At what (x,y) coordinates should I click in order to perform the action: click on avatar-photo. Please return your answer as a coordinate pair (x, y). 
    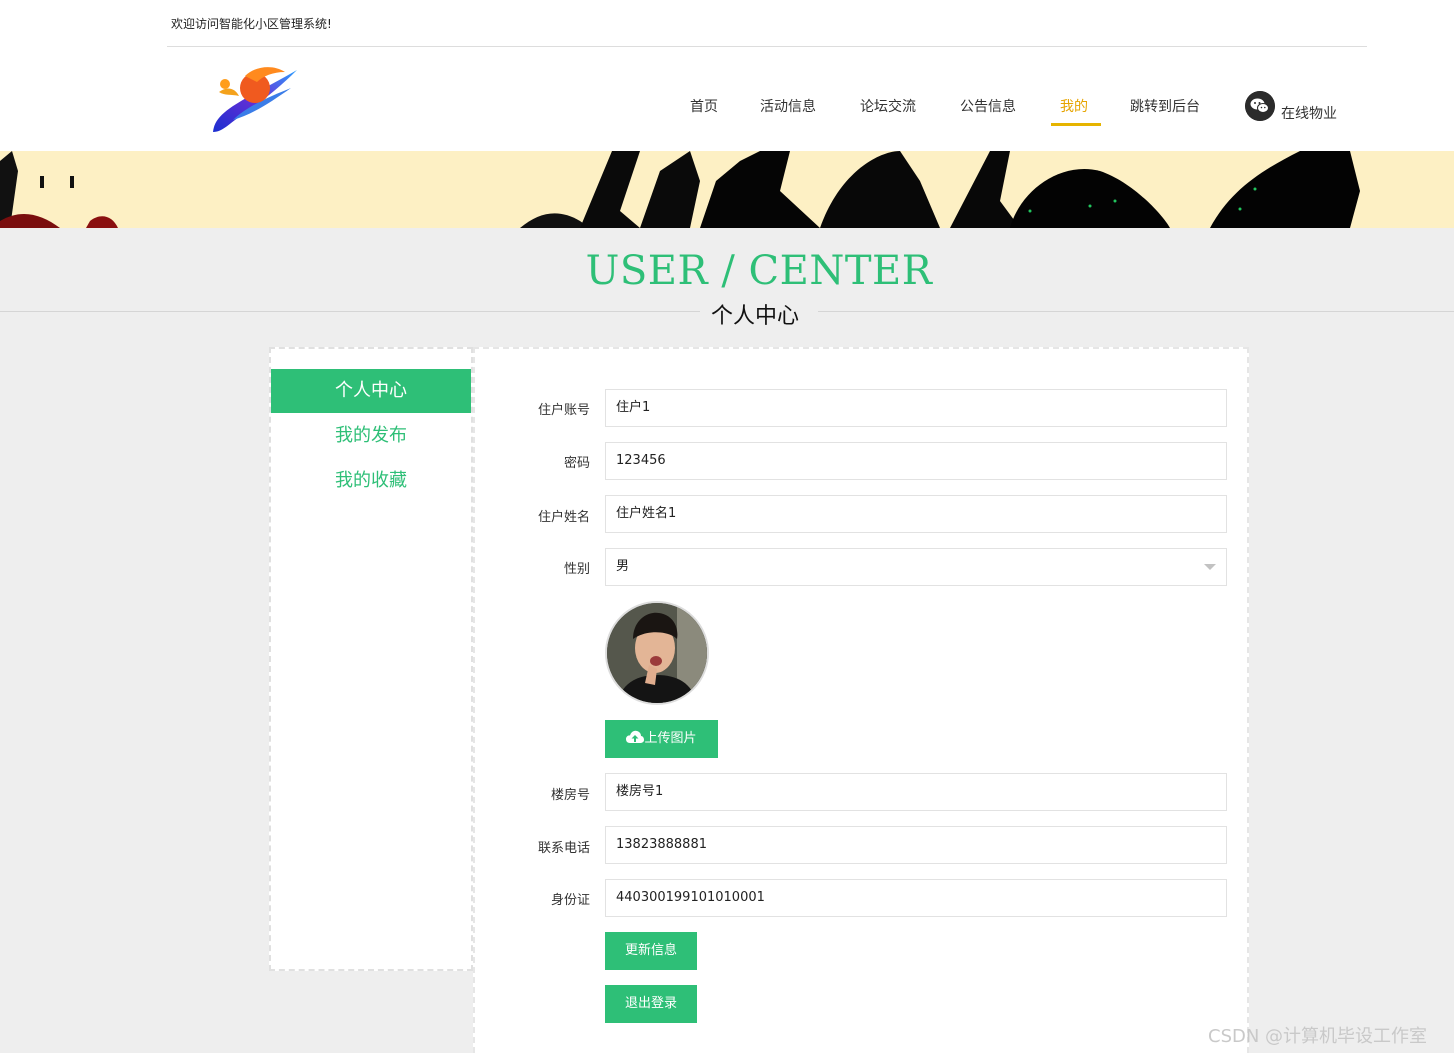
    Looking at the image, I should click on (657, 653).